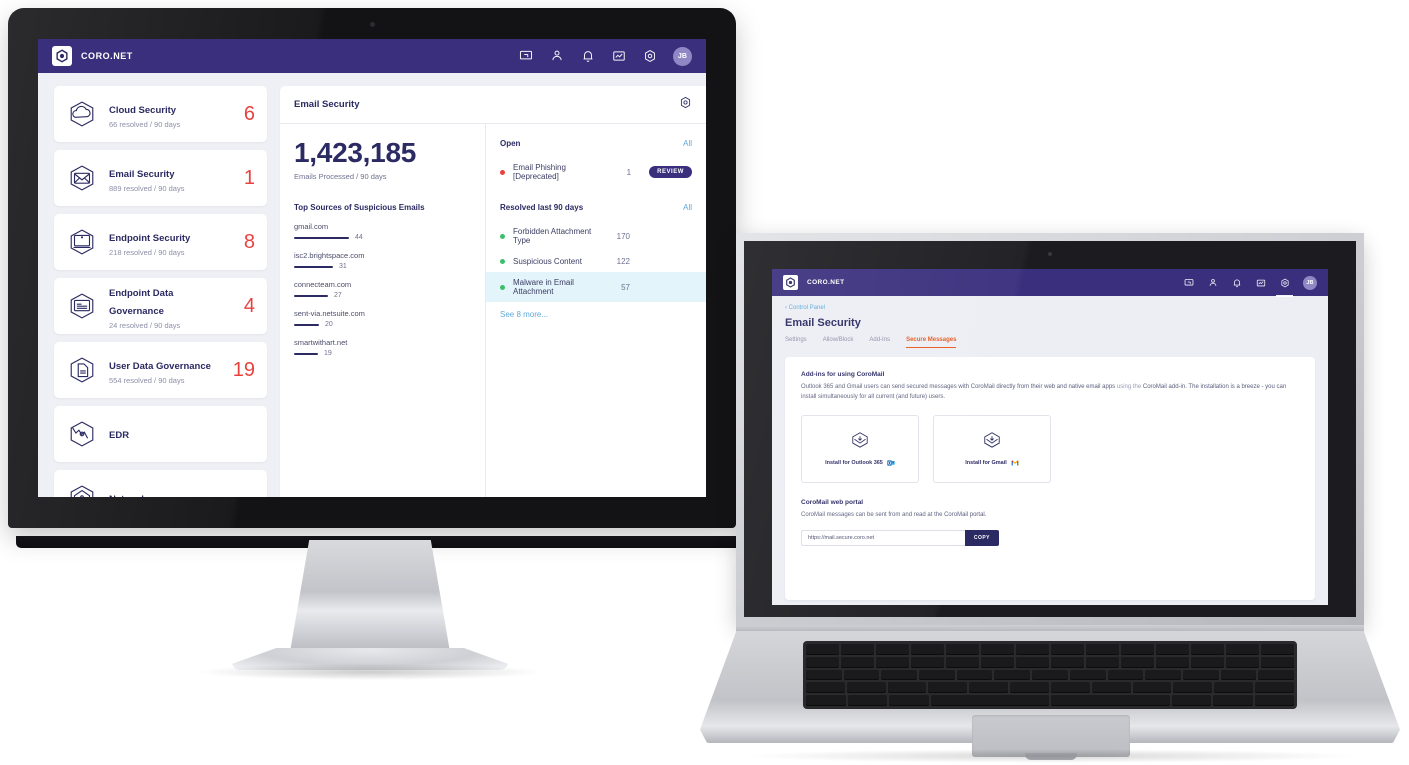  What do you see at coordinates (986, 463) in the screenshot?
I see `install-gmail-label: Install for Gmail` at bounding box center [986, 463].